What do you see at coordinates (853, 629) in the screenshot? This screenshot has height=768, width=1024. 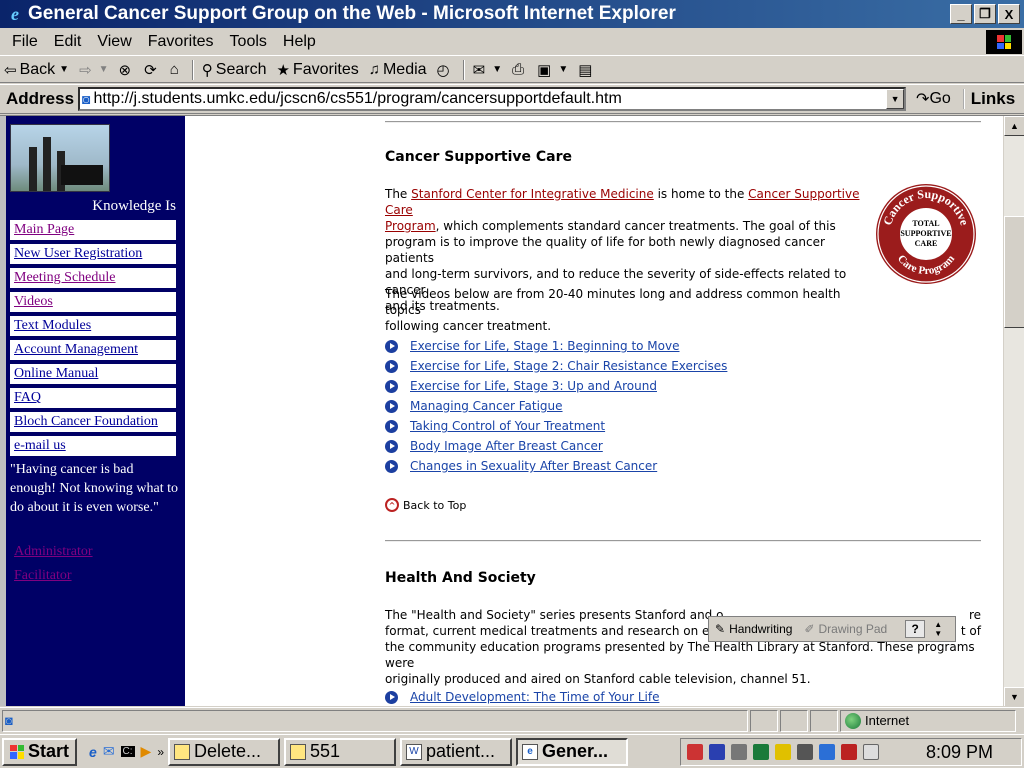 I see `drawing-pad-label: Drawing Pad` at bounding box center [853, 629].